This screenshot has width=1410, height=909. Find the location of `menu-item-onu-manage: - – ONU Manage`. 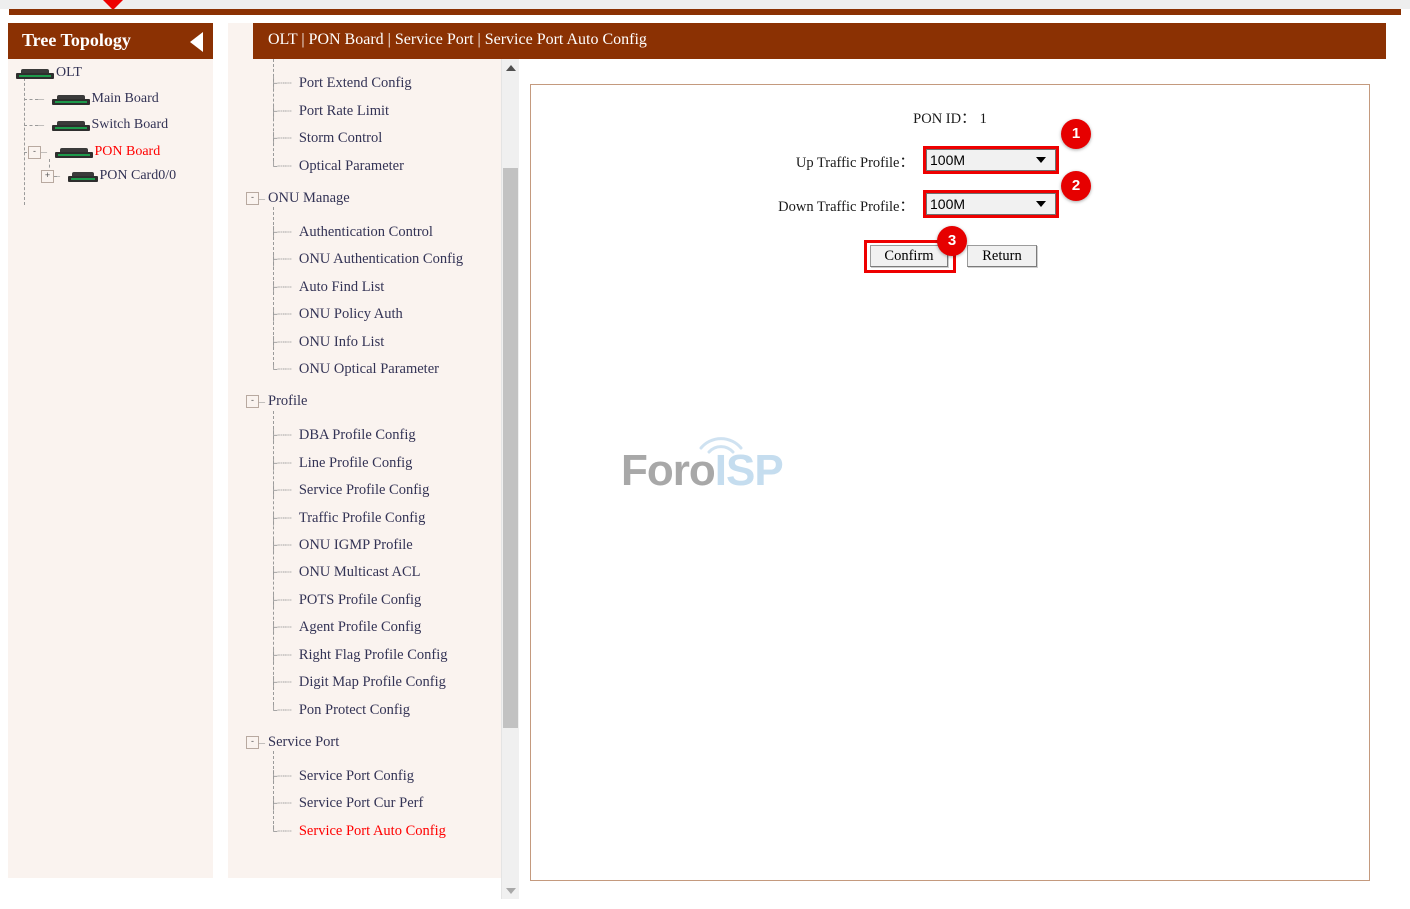

menu-item-onu-manage: - – ONU Manage is located at coordinates (298, 198).